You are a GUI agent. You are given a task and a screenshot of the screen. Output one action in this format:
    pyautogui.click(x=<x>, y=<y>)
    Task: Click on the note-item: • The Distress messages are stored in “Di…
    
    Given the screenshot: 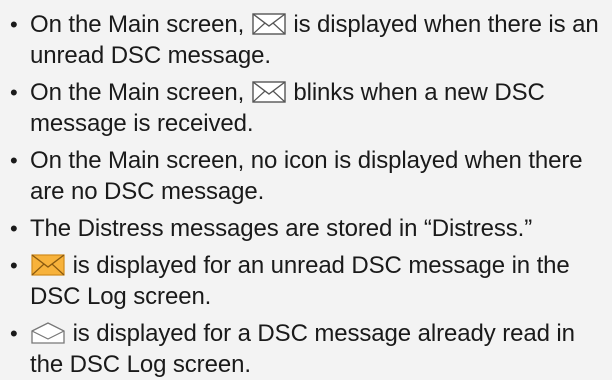 What is the action you would take?
    pyautogui.click(x=308, y=228)
    